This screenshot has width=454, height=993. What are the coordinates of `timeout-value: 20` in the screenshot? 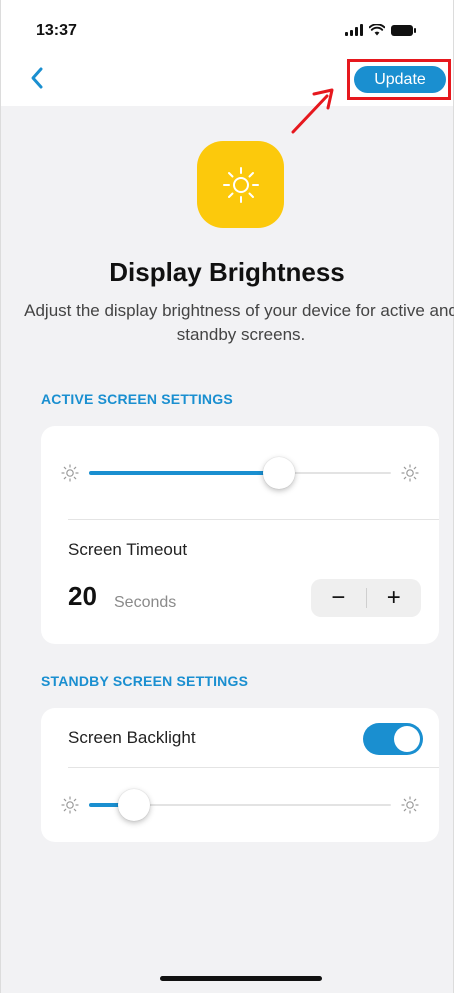 It's located at (82, 596).